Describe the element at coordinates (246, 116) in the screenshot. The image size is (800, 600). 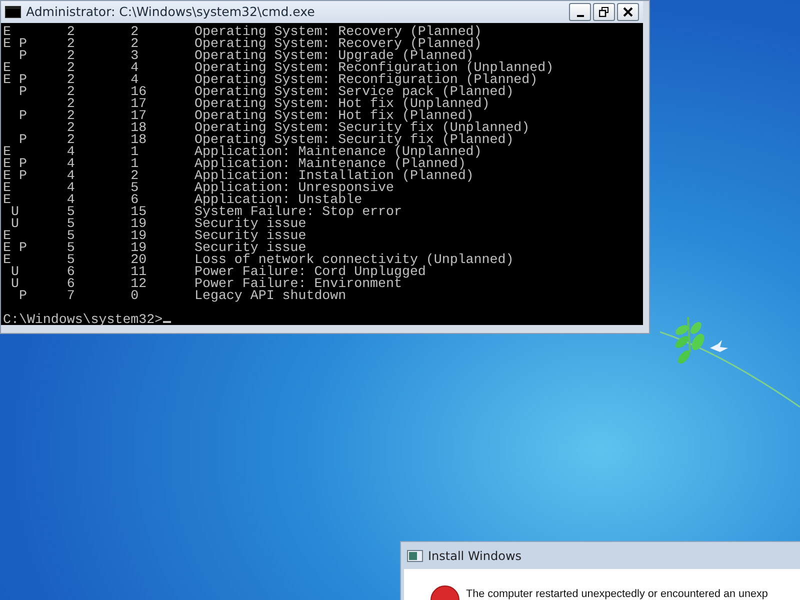
I see `console-line: P 2 17 Operating System: Hot fix (Planned)` at that location.